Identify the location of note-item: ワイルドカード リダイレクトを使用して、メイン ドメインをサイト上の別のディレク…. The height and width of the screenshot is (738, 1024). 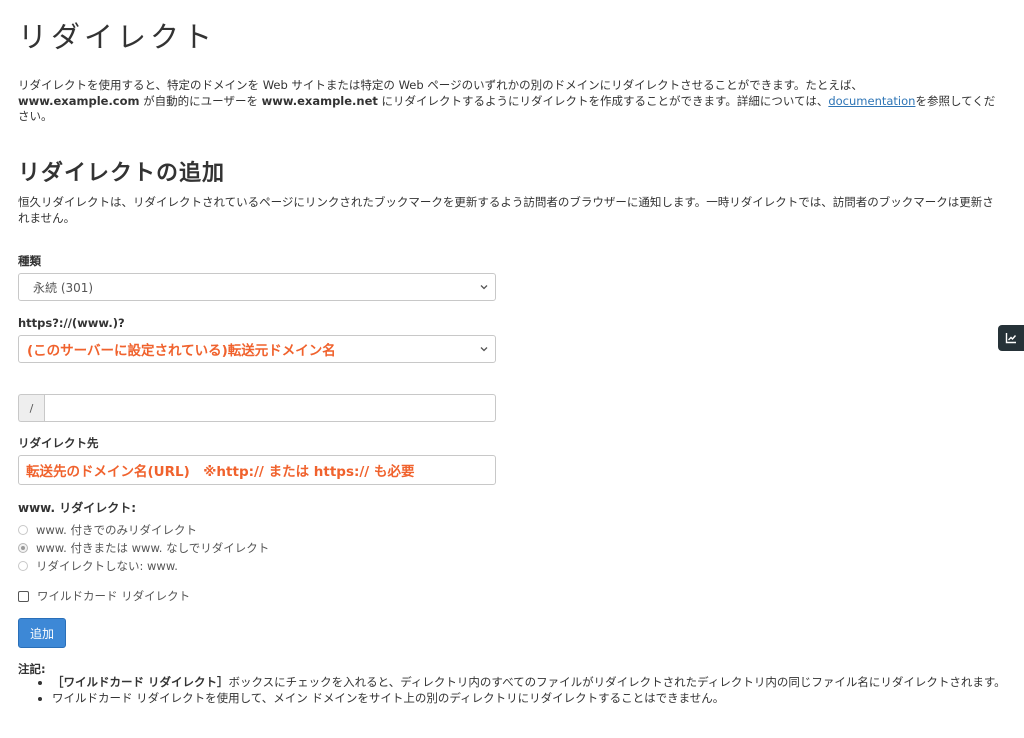
(530, 699).